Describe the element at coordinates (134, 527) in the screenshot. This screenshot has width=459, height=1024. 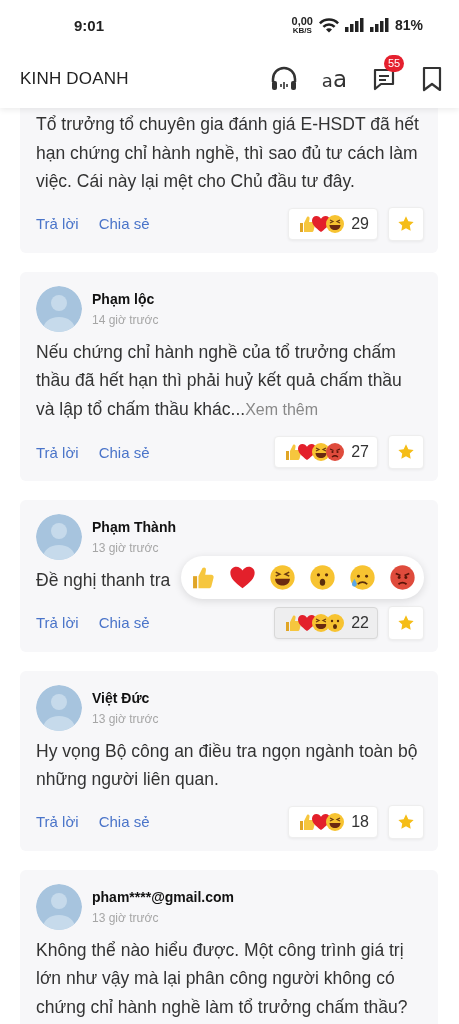
I see `author-name: Phạm Thành` at that location.